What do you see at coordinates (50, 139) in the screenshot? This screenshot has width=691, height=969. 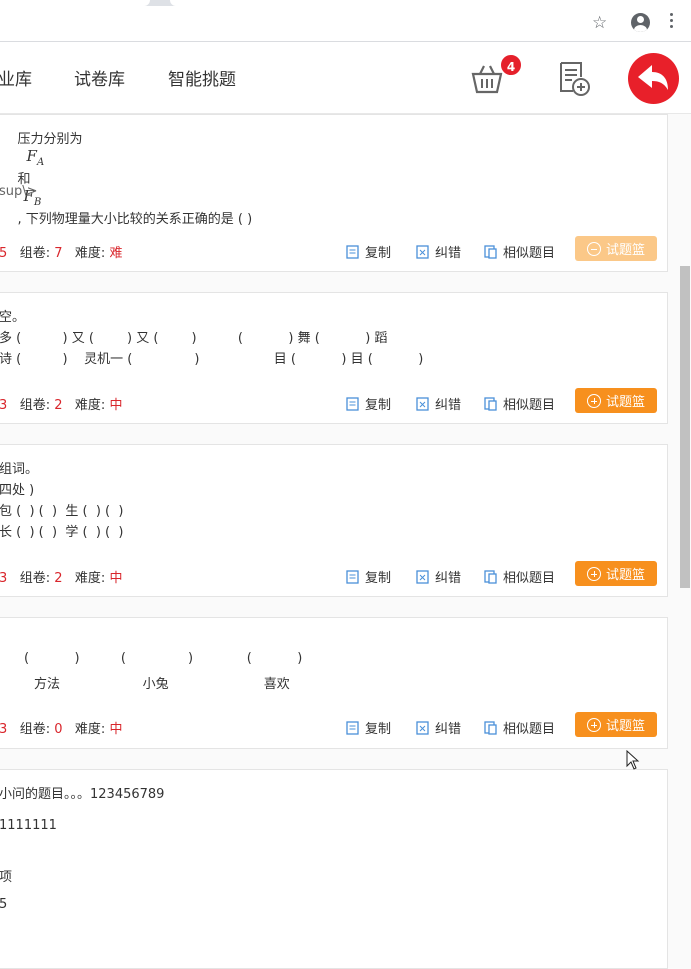 I see `question-text-part: 压力分别为` at bounding box center [50, 139].